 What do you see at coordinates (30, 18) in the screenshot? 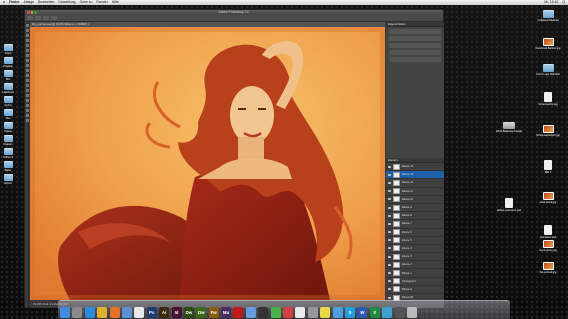
I see `tool-preset-button` at bounding box center [30, 18].